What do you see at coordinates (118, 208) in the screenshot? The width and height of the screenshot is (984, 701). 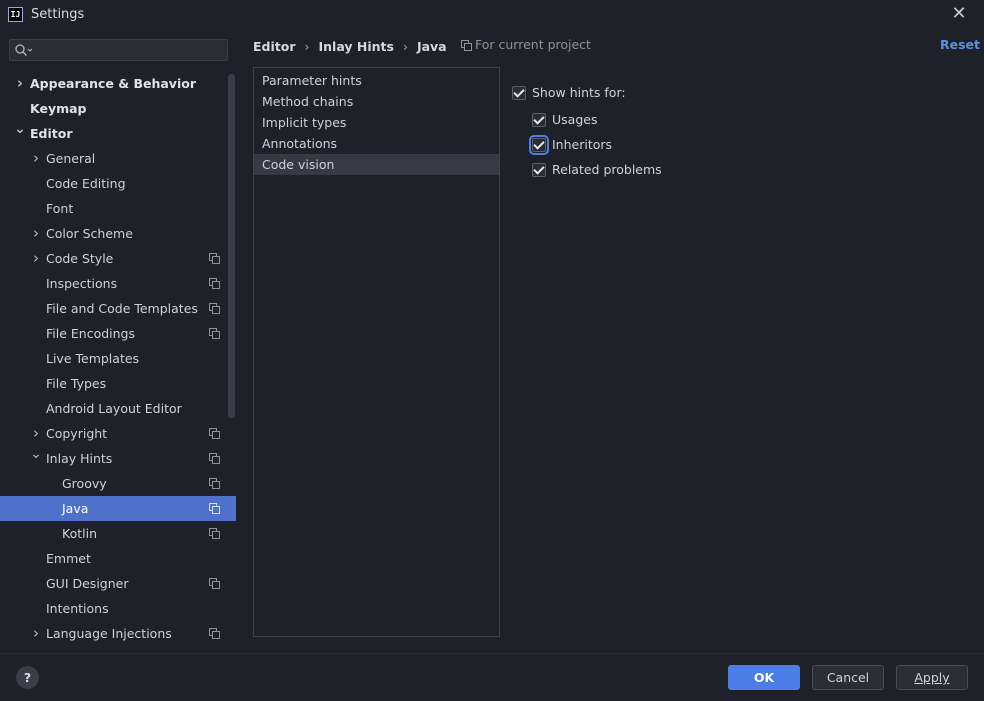 I see `tree-item: Font` at bounding box center [118, 208].